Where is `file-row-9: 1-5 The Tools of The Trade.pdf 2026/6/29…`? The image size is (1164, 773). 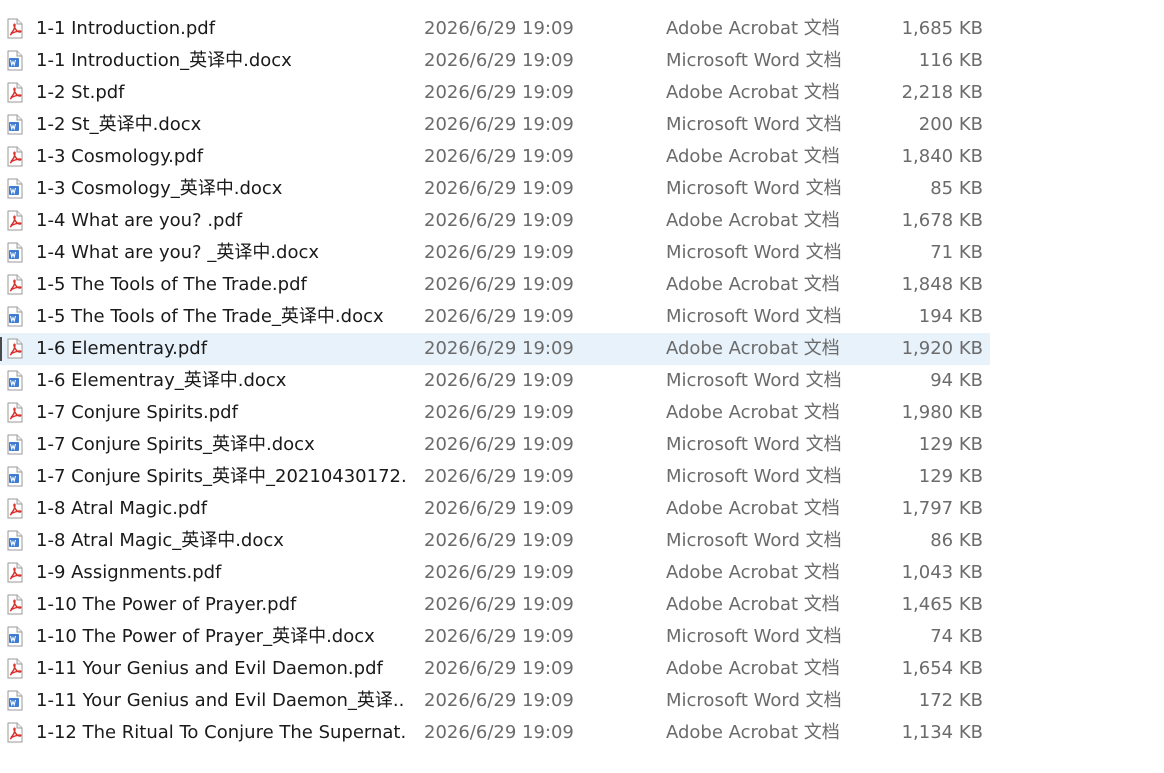
file-row-9: 1-5 The Tools of The Trade.pdf 2026/6/29… is located at coordinates (495, 285).